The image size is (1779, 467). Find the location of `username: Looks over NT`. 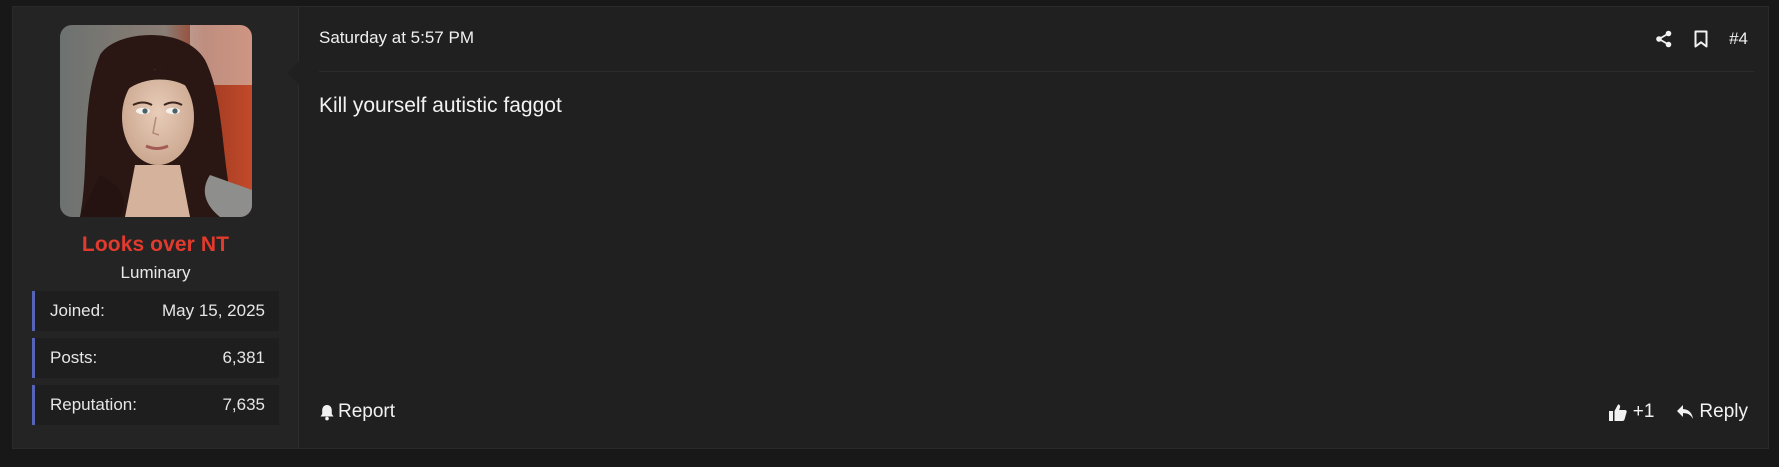

username: Looks over NT is located at coordinates (155, 245).